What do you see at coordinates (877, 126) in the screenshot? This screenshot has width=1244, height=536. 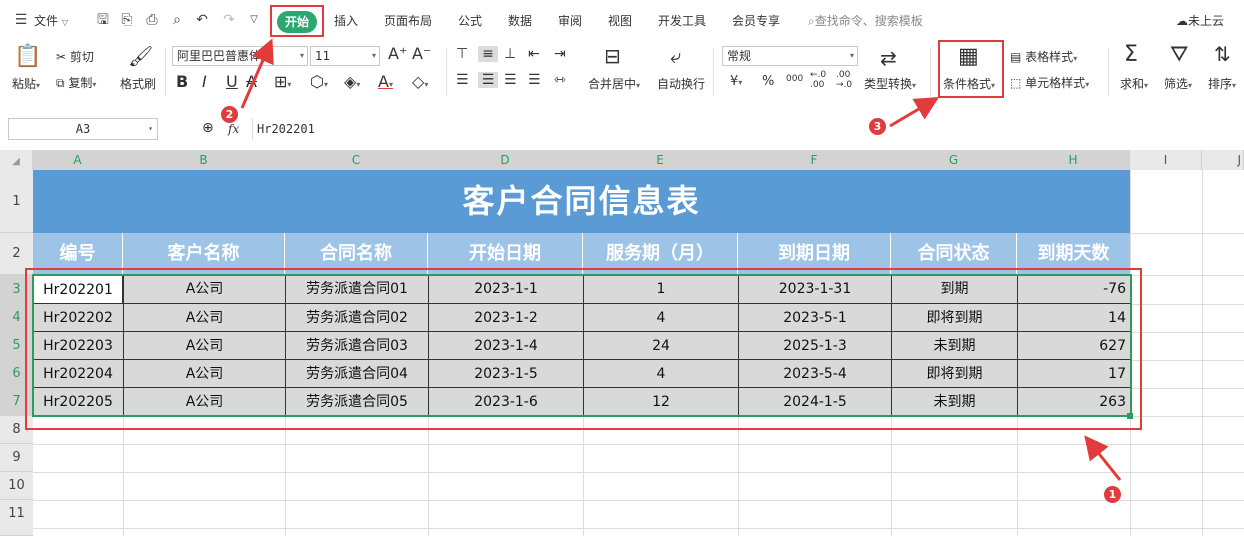 I see `annotation-badge-3: 3` at bounding box center [877, 126].